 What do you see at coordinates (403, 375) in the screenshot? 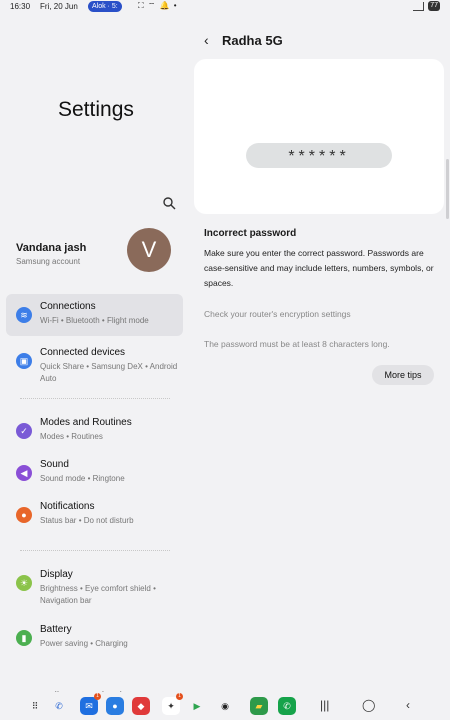
I see `more-tips-button: More tips` at bounding box center [403, 375].